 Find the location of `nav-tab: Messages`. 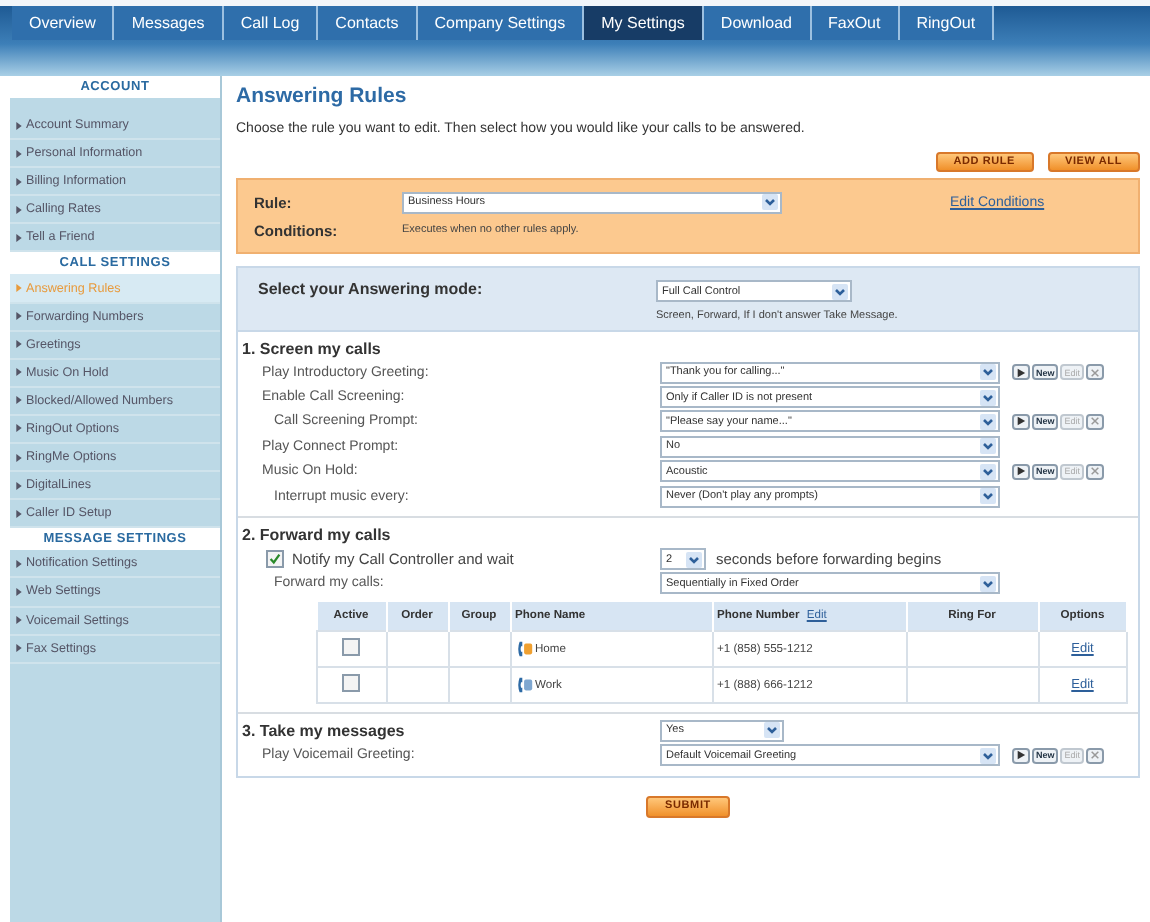

nav-tab: Messages is located at coordinates (169, 23).